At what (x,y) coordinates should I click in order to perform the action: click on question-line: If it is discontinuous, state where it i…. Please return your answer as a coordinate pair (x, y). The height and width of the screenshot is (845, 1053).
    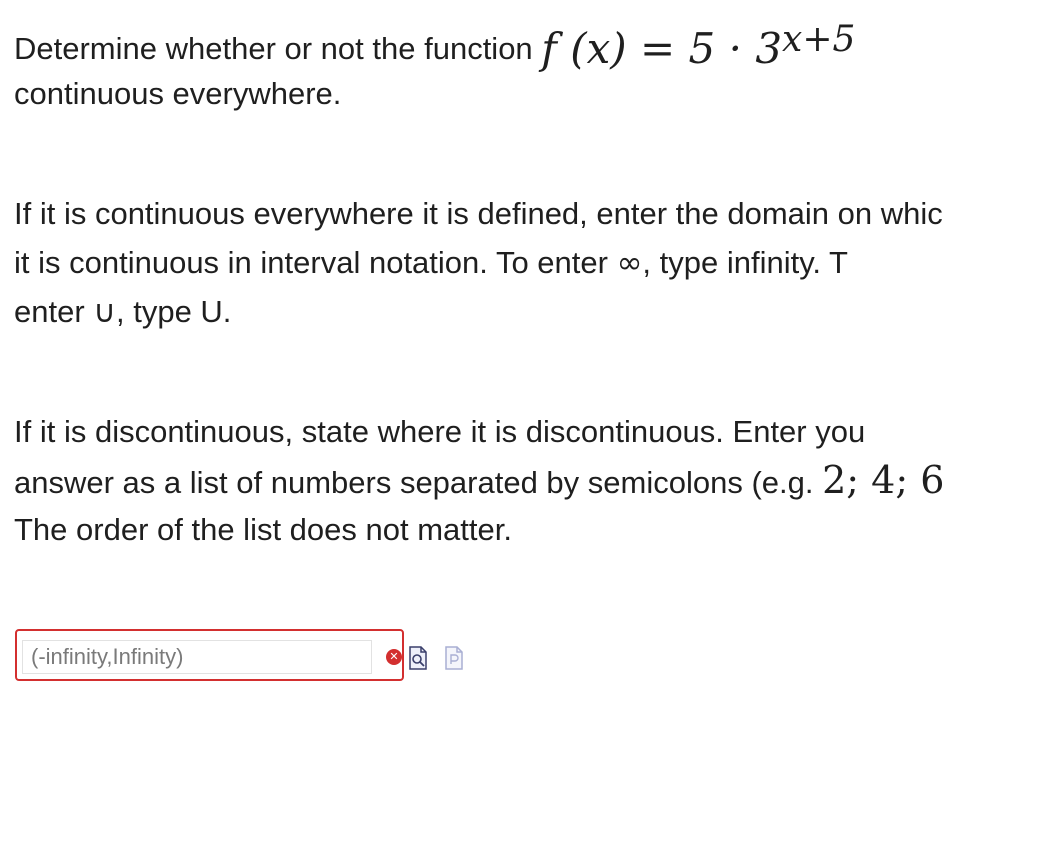
    Looking at the image, I should click on (440, 431).